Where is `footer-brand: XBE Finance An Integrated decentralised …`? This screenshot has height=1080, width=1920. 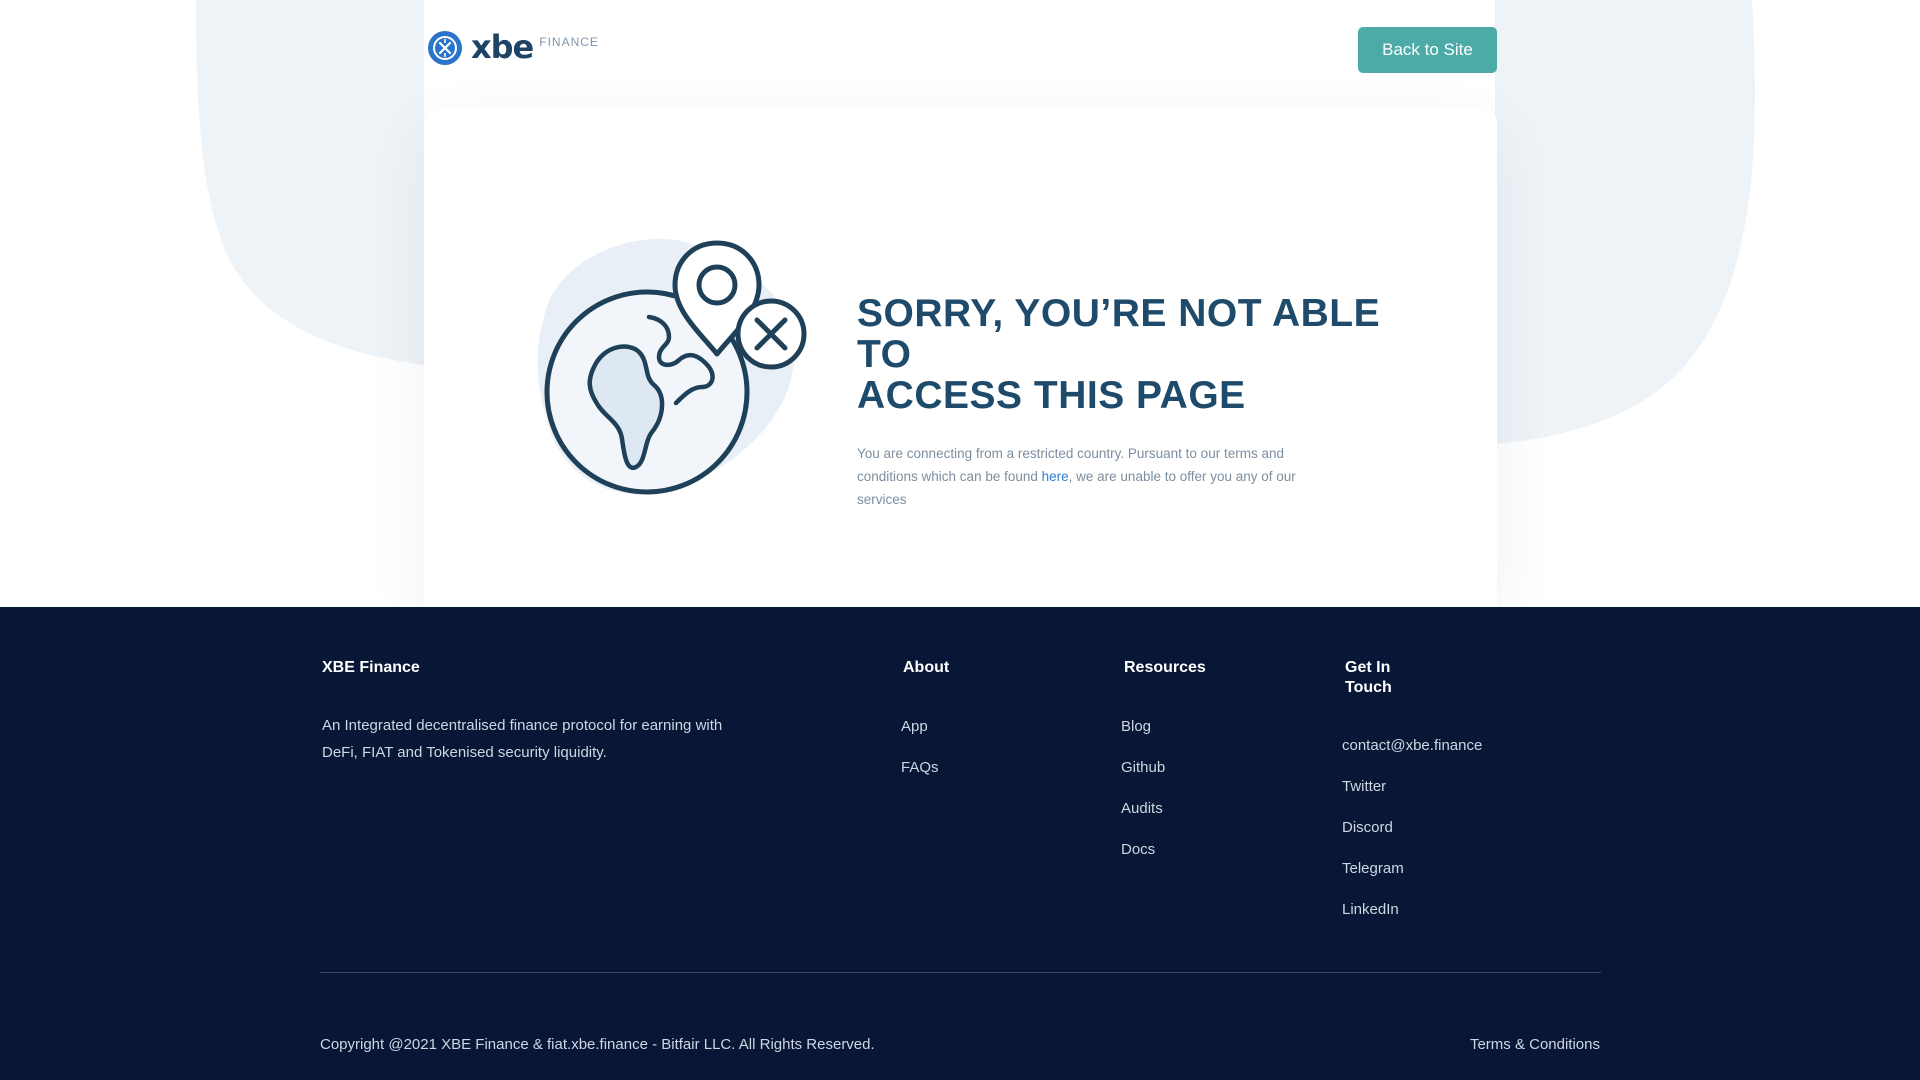
footer-brand: XBE Finance An Integrated decentralised … is located at coordinates (532, 712).